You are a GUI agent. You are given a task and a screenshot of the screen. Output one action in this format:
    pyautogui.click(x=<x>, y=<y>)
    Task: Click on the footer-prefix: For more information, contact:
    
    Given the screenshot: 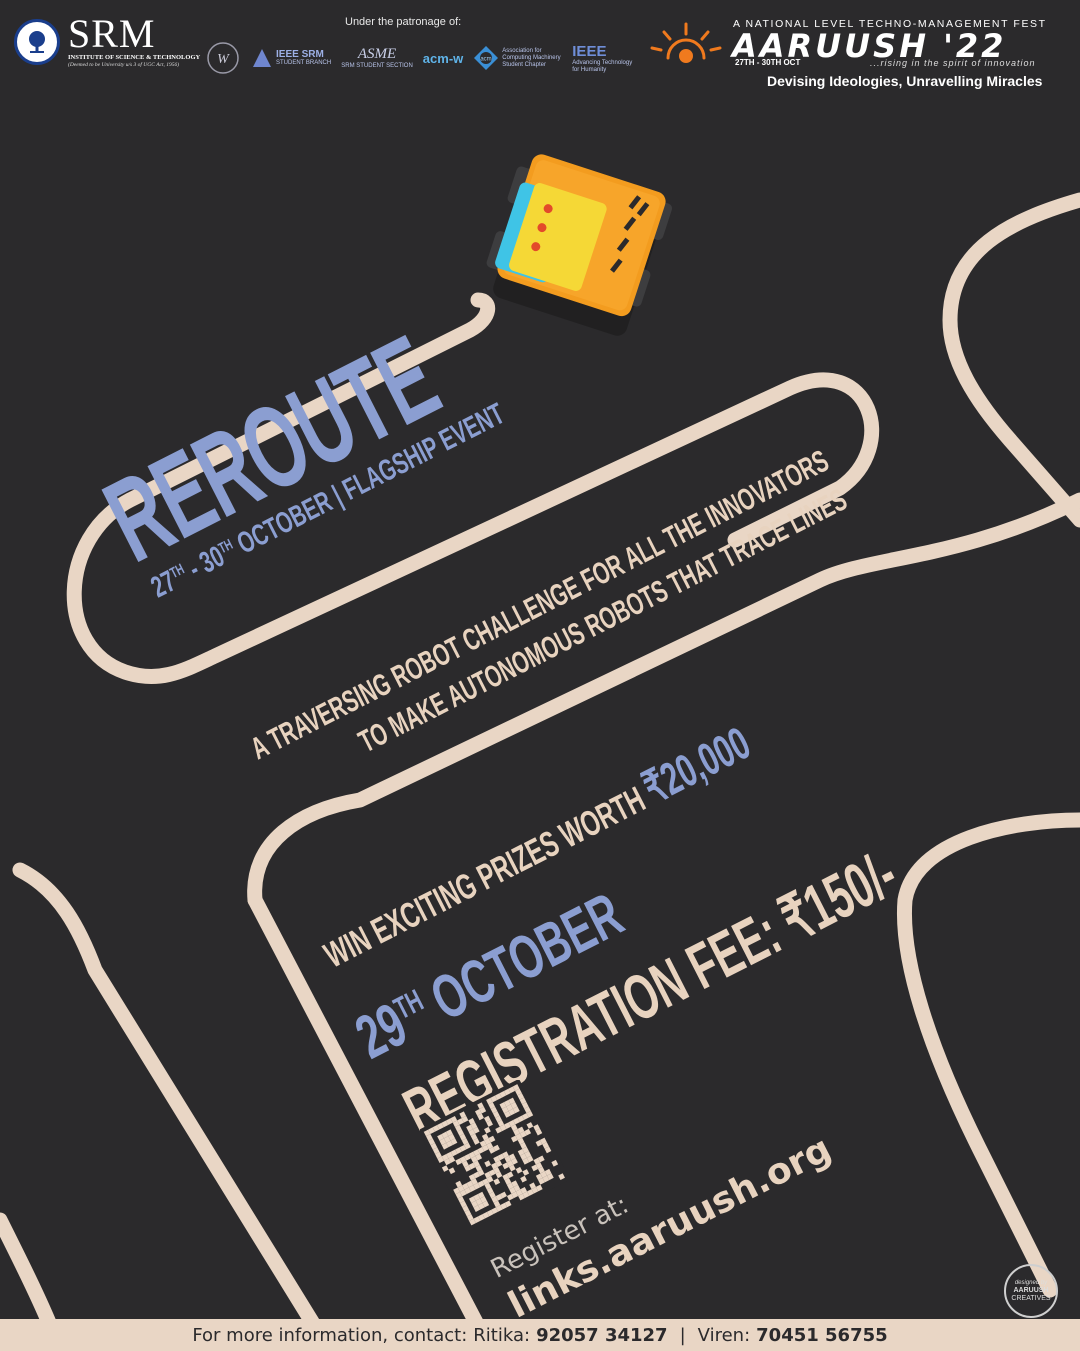 What is the action you would take?
    pyautogui.click(x=330, y=1335)
    